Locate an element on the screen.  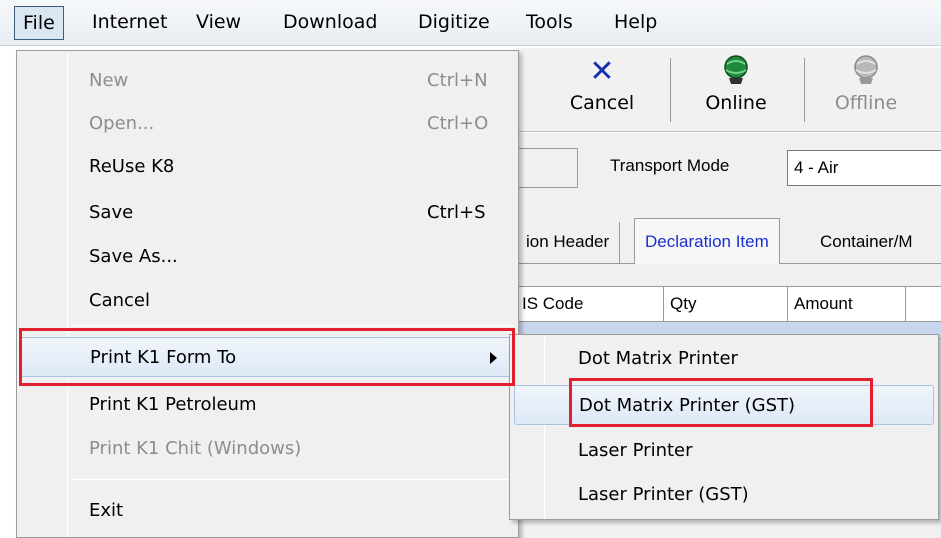
tab-declaration-header: ion Header is located at coordinates (568, 243).